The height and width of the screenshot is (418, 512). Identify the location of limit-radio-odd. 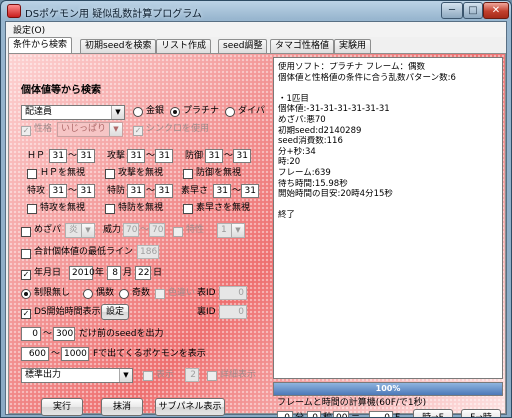
(124, 294).